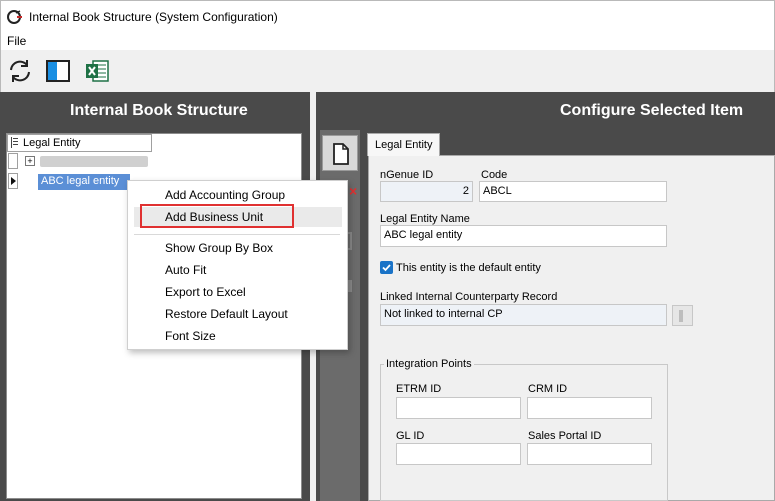  I want to click on tree-row-redacted, so click(94, 161).